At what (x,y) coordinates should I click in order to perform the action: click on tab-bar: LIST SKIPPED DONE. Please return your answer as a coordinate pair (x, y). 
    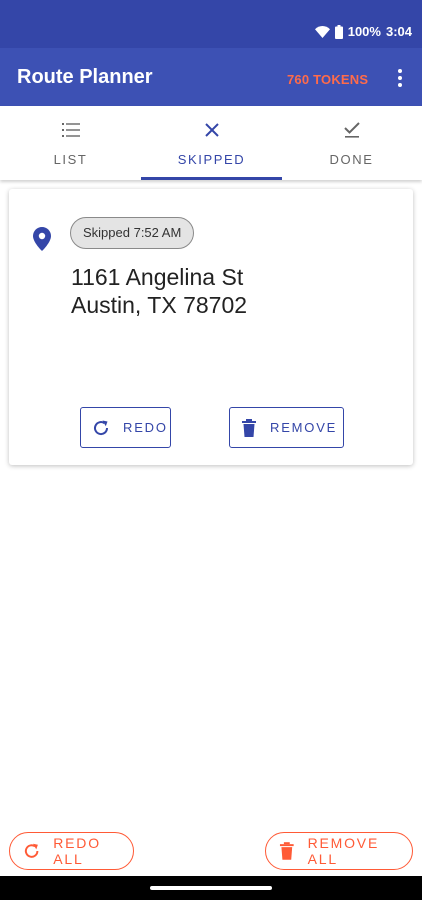
    Looking at the image, I should click on (211, 143).